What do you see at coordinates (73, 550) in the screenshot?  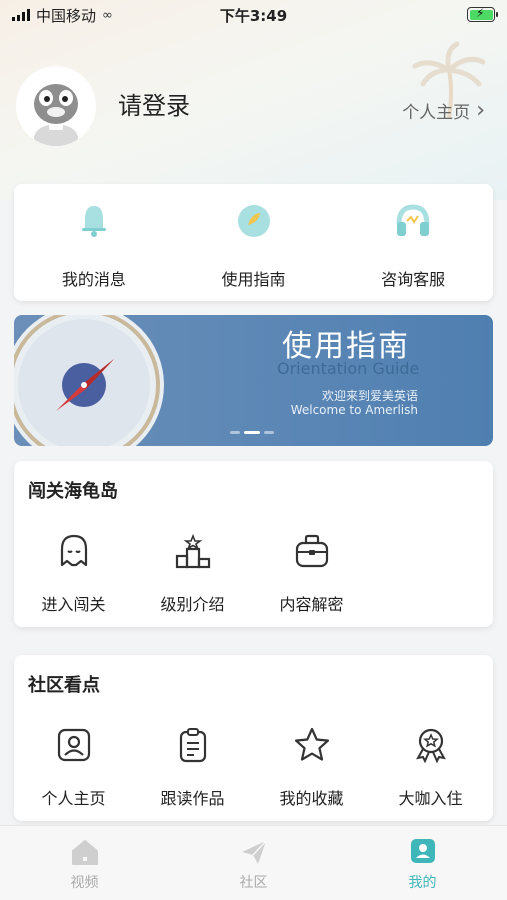 I see `ghost-icon` at bounding box center [73, 550].